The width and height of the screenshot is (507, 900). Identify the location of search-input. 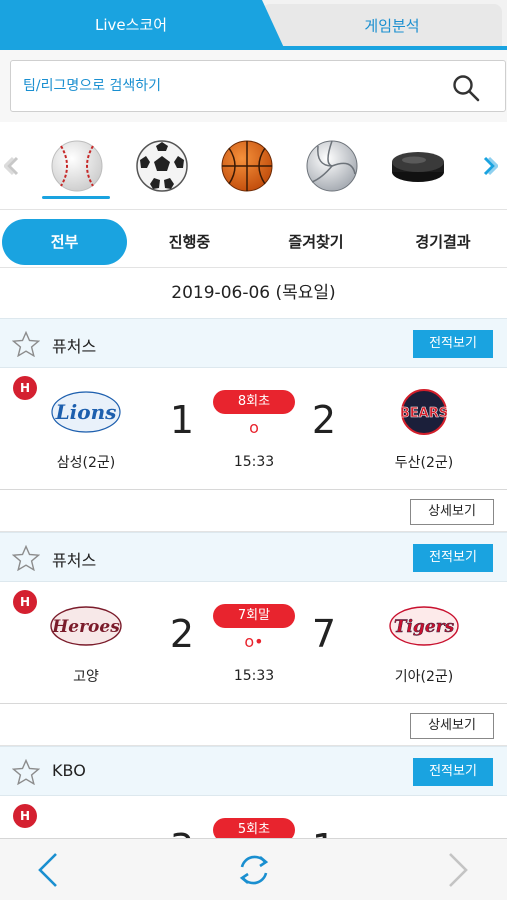
(233, 86).